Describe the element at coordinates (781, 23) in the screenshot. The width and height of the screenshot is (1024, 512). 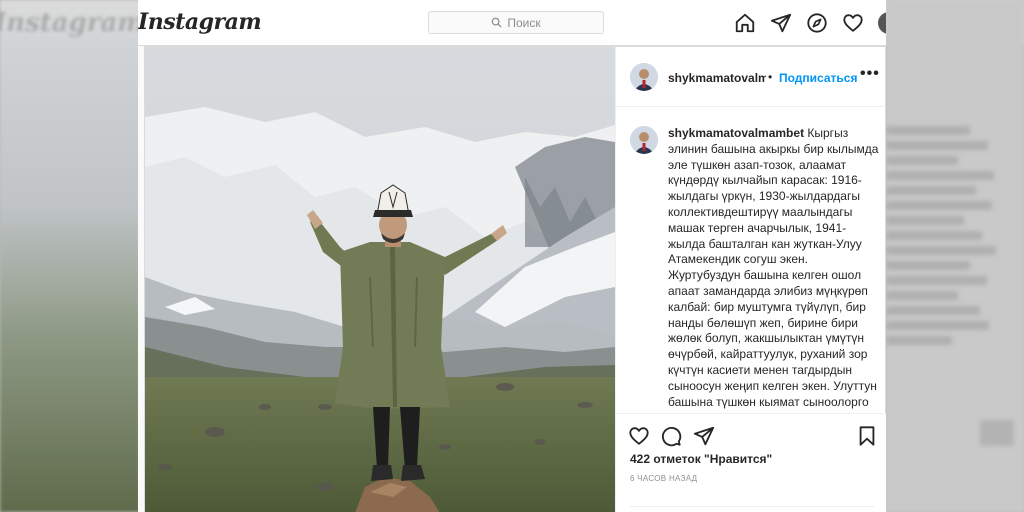
I see `direct-icon` at that location.